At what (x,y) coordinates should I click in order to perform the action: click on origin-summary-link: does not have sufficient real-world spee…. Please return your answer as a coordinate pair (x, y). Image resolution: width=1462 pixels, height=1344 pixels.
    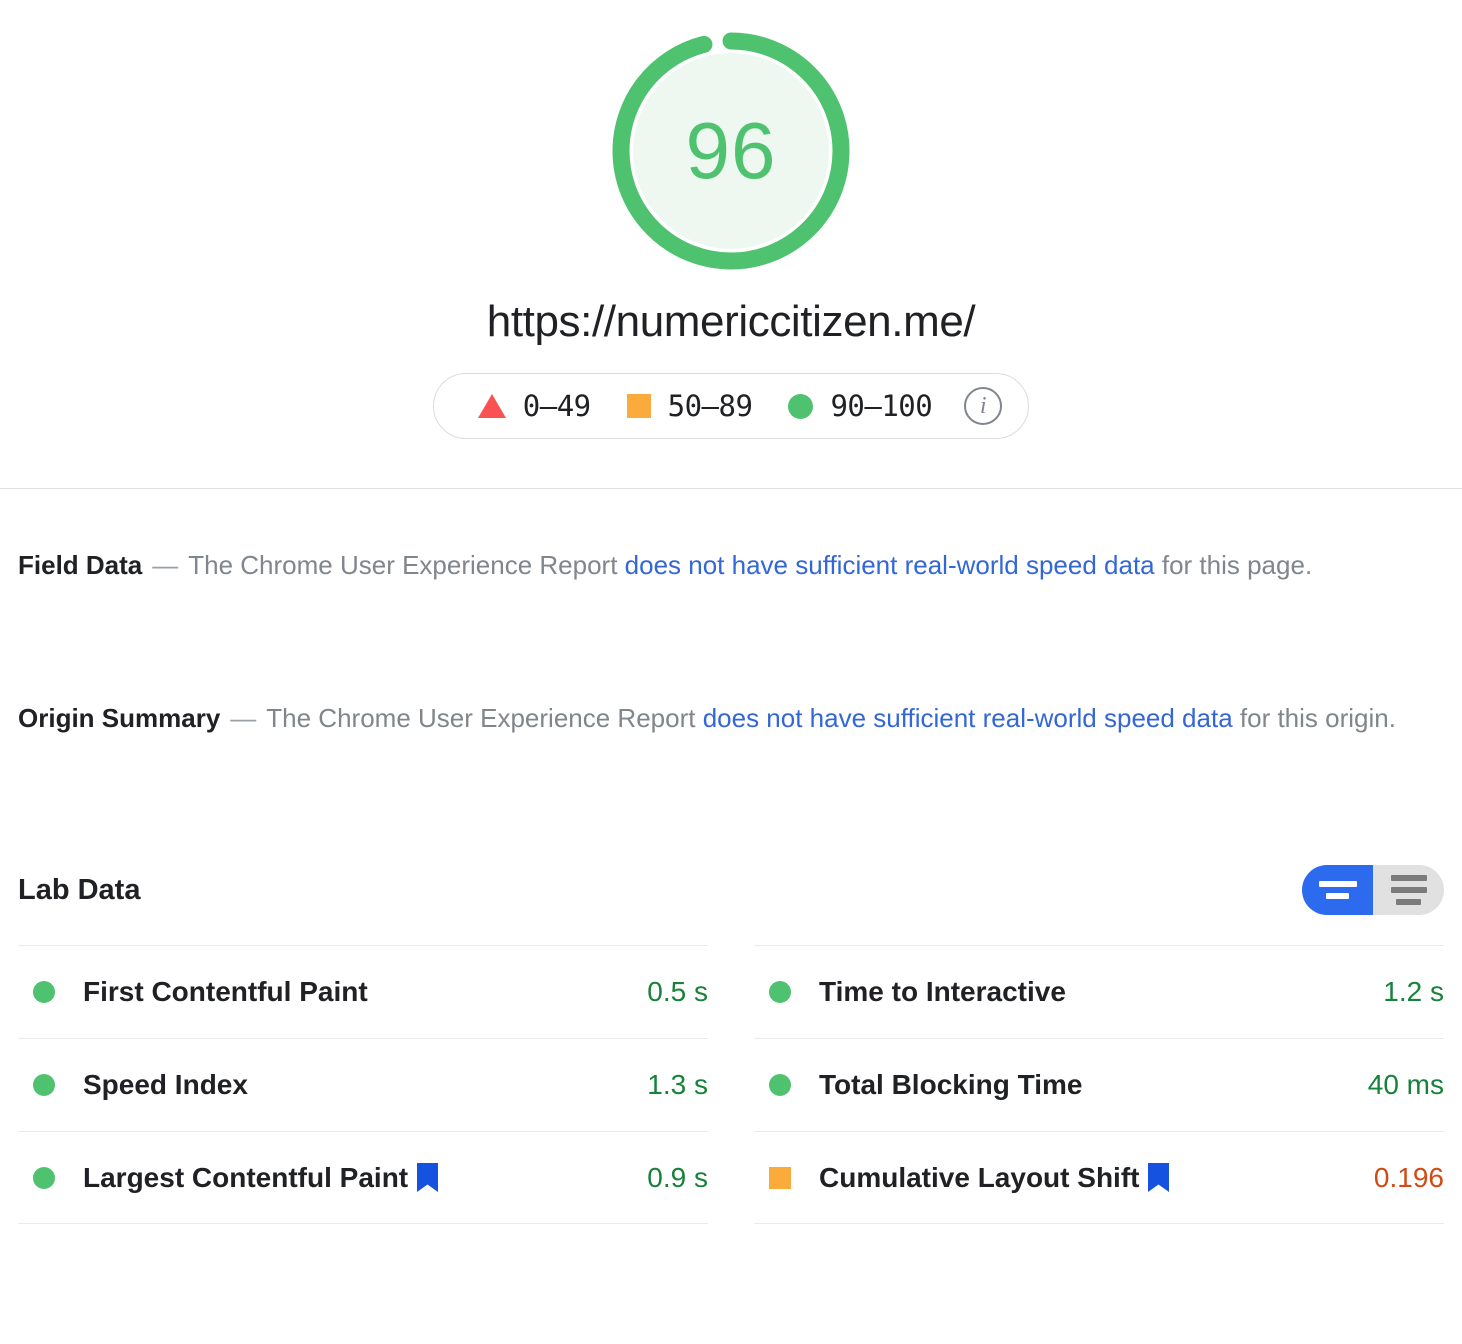
    Looking at the image, I should click on (968, 718).